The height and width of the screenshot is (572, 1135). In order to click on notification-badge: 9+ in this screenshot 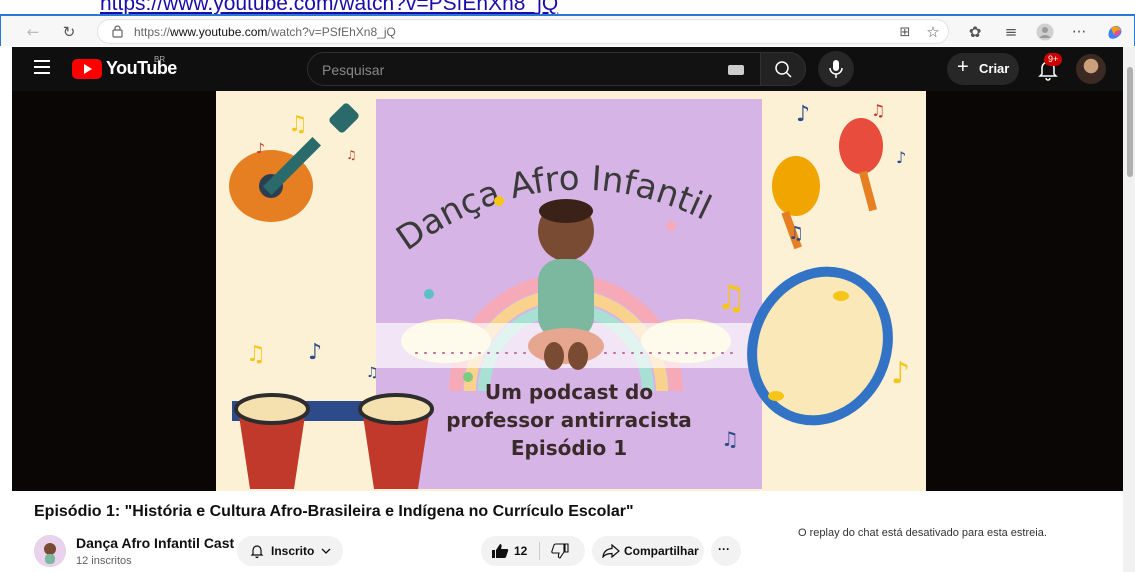, I will do `click(1053, 59)`.